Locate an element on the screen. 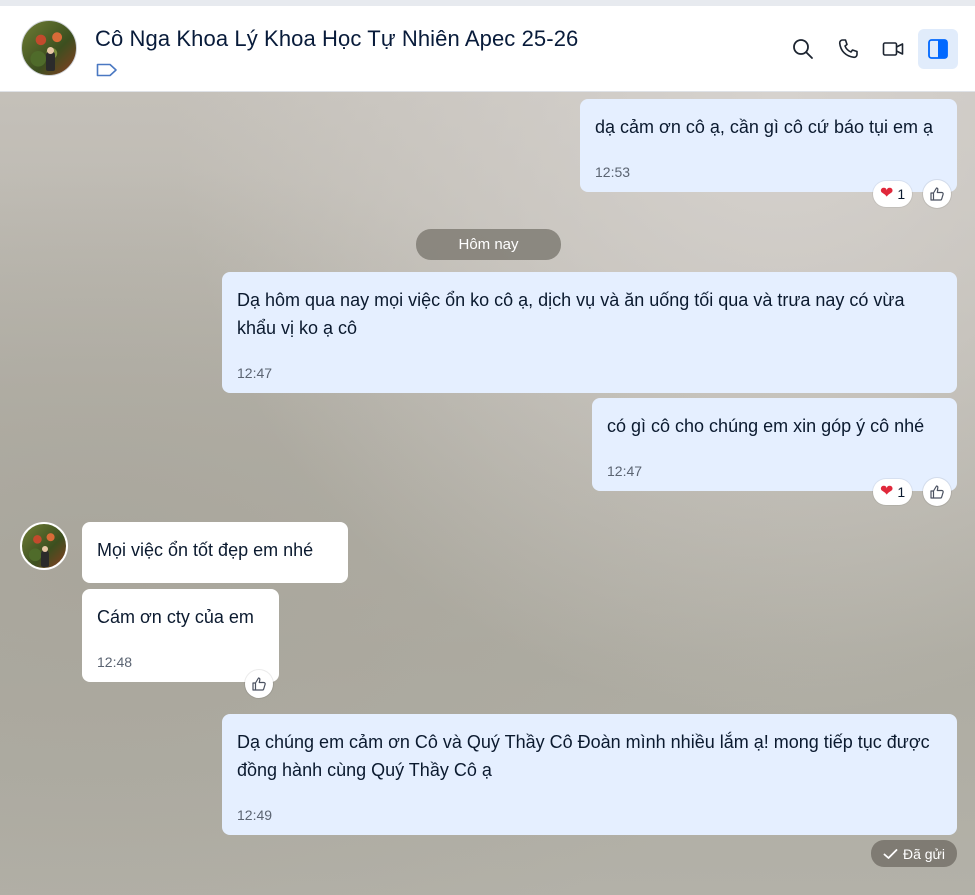 This screenshot has height=895, width=975. search-button is located at coordinates (803, 49).